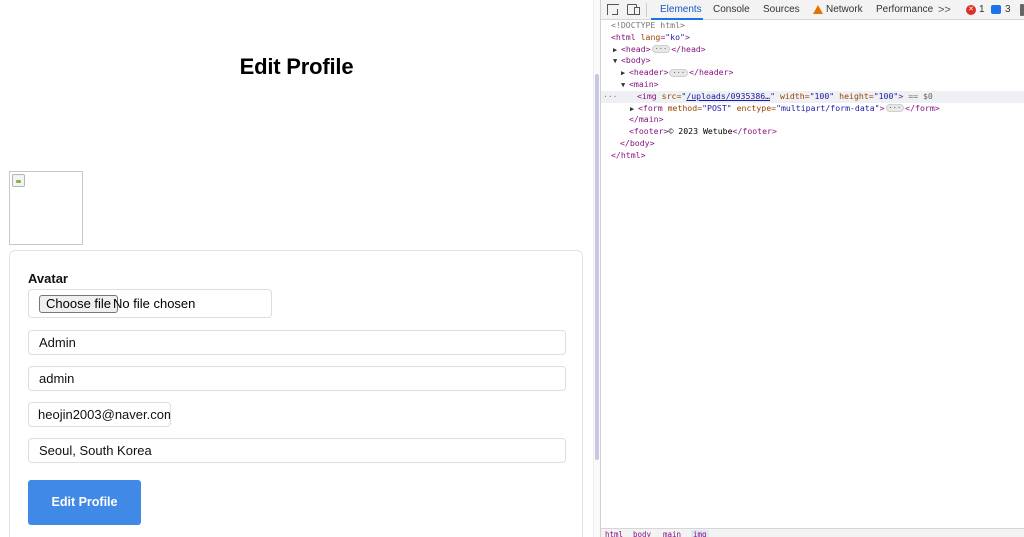 Image resolution: width=1024 pixels, height=537 pixels. What do you see at coordinates (18, 180) in the screenshot?
I see `broken-image-icon` at bounding box center [18, 180].